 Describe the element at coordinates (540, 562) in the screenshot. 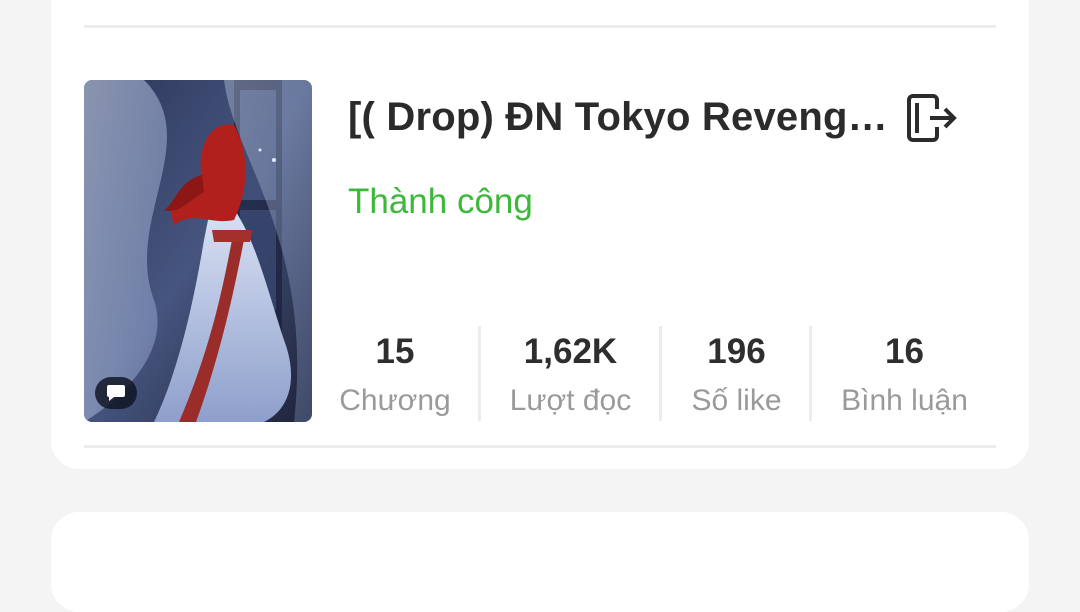

I see `next-story-card` at that location.